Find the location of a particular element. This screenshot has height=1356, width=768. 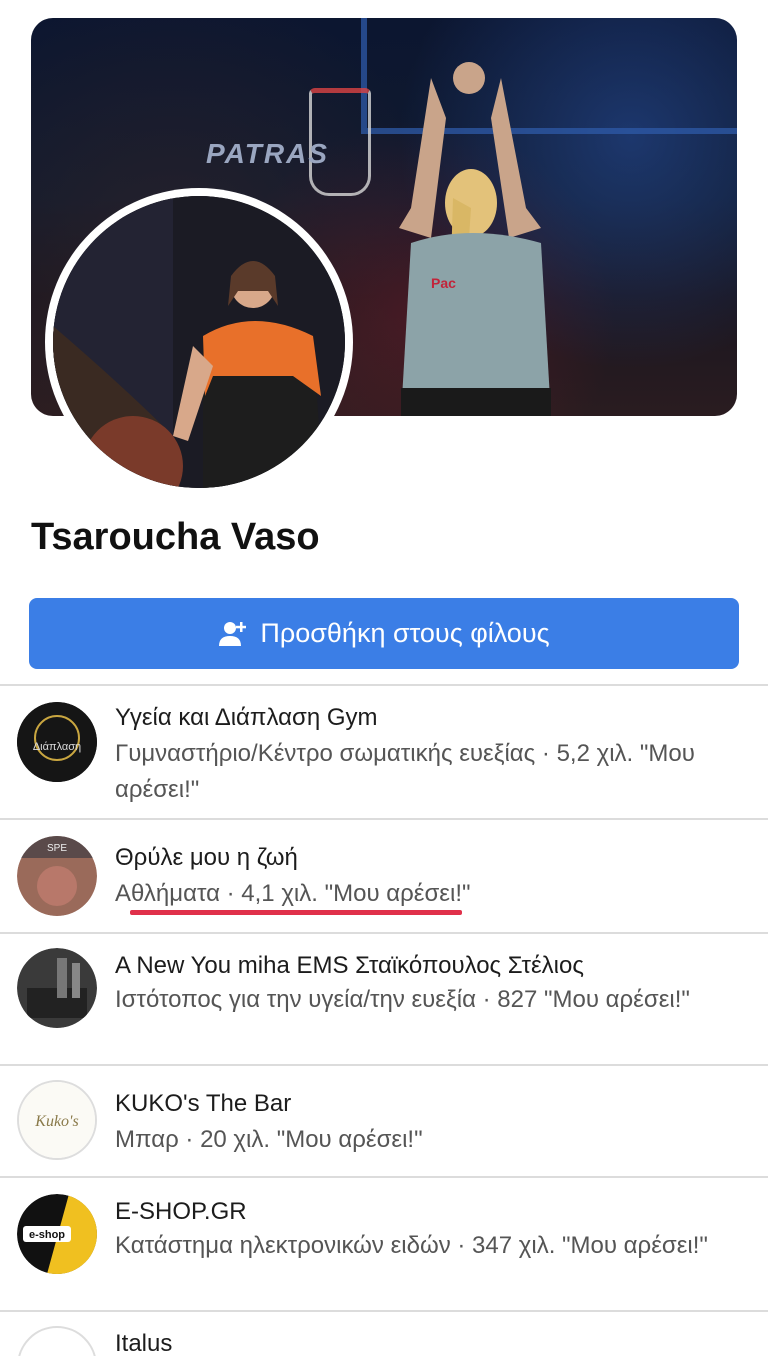

page-subtitle: Αθλήματα · 4,1 χιλ. "Μου αρέσει!" is located at coordinates (293, 893).